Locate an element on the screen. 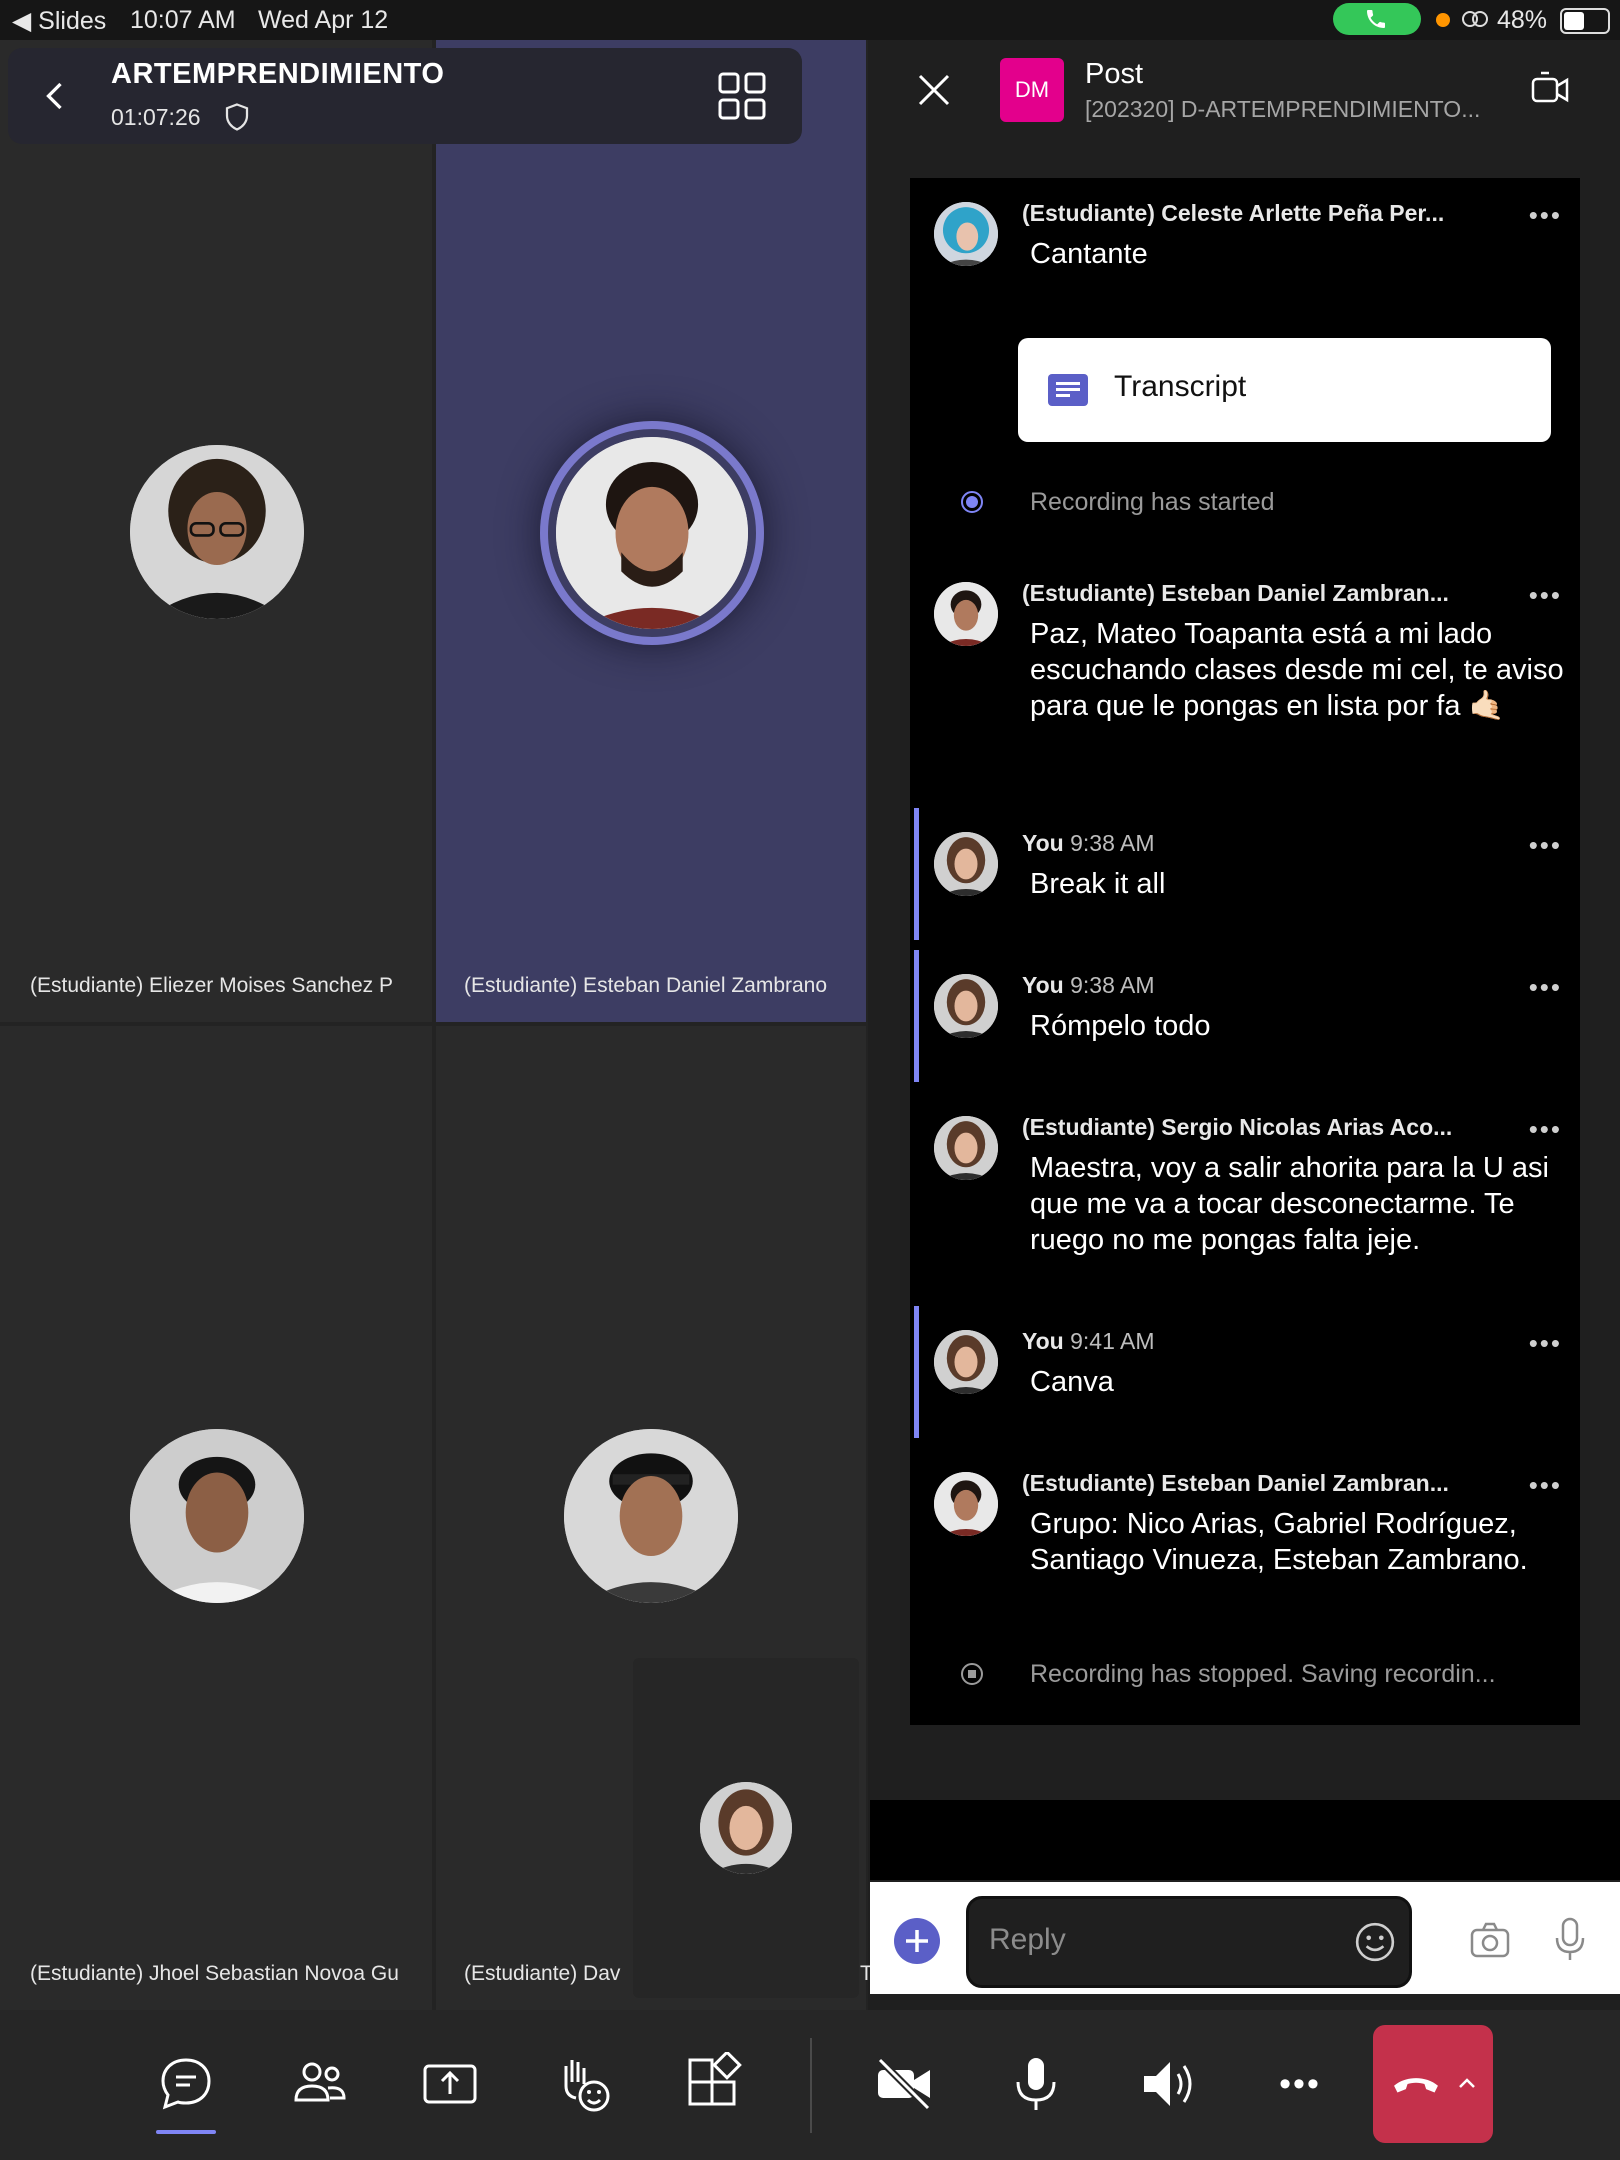 Image resolution: width=1620 pixels, height=2160 pixels. speaker-button is located at coordinates (1168, 2084).